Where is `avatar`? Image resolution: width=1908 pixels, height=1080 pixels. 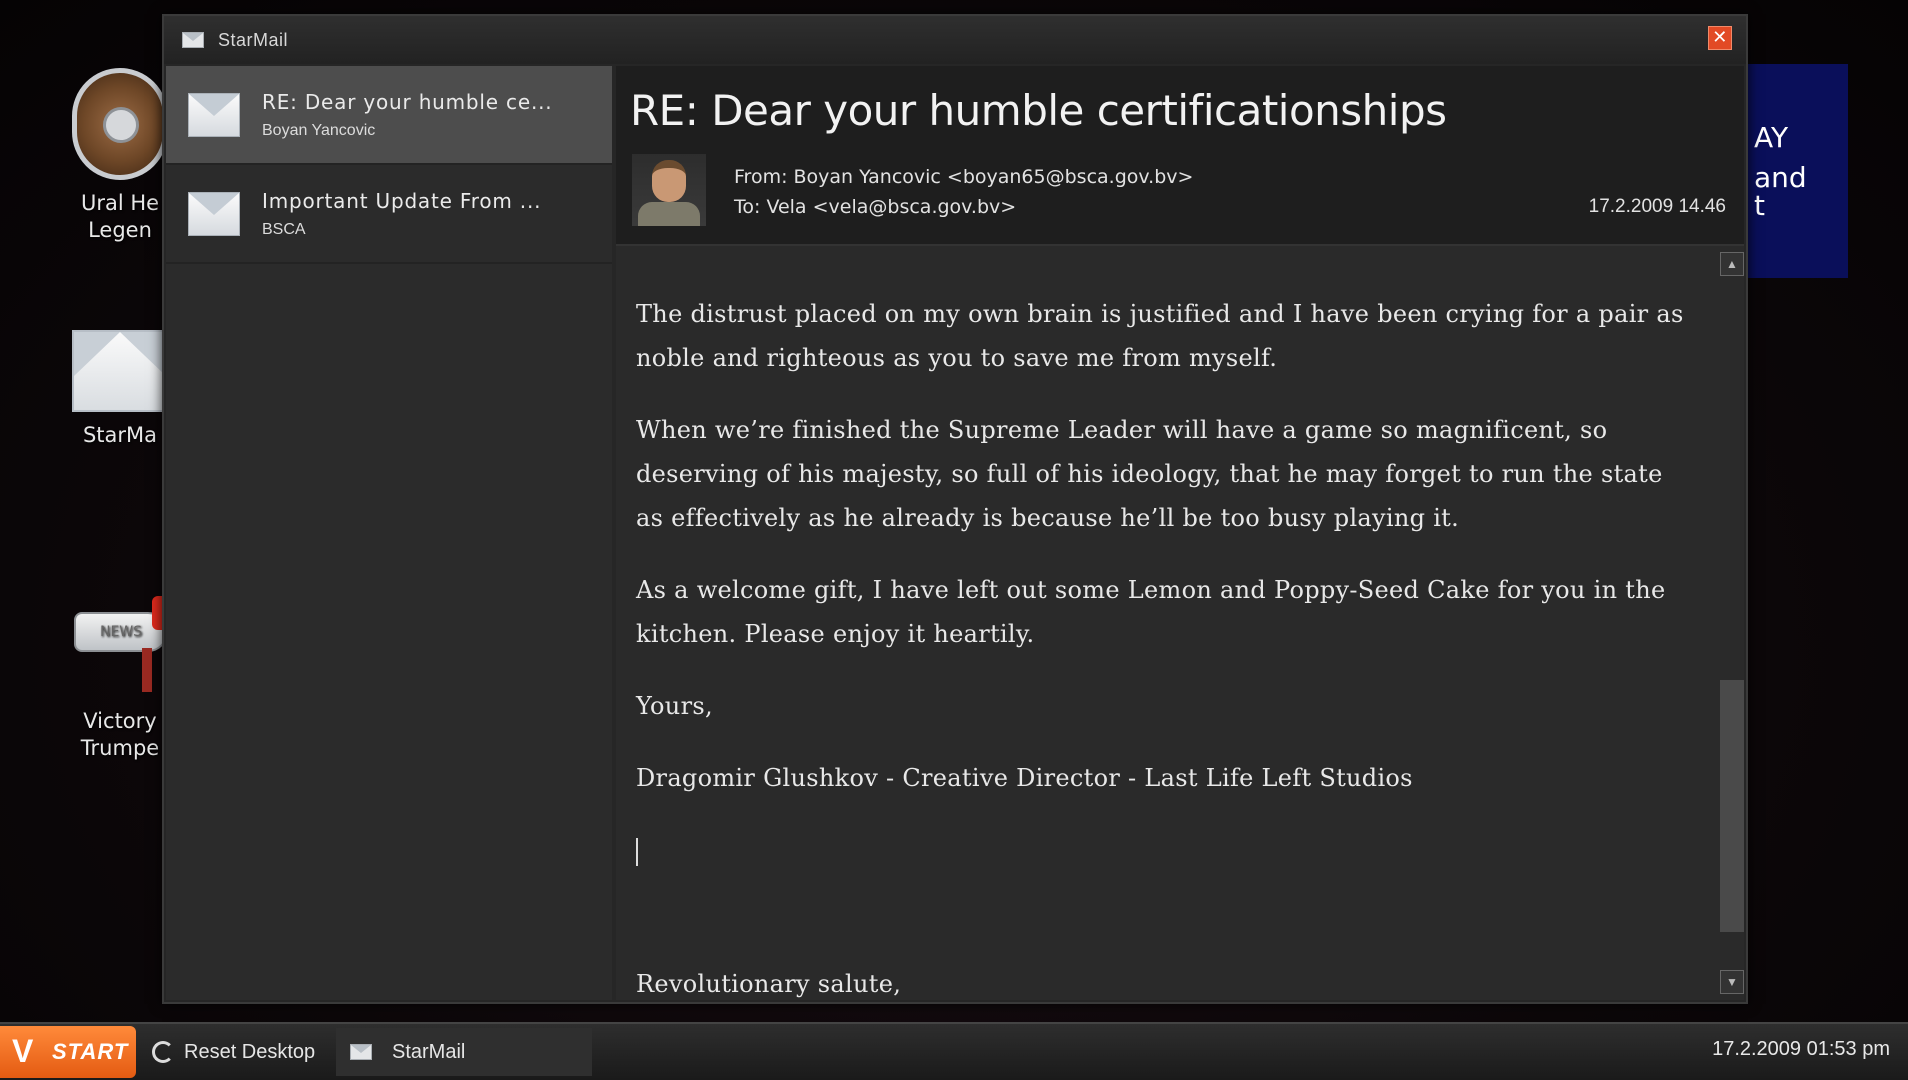 avatar is located at coordinates (669, 190).